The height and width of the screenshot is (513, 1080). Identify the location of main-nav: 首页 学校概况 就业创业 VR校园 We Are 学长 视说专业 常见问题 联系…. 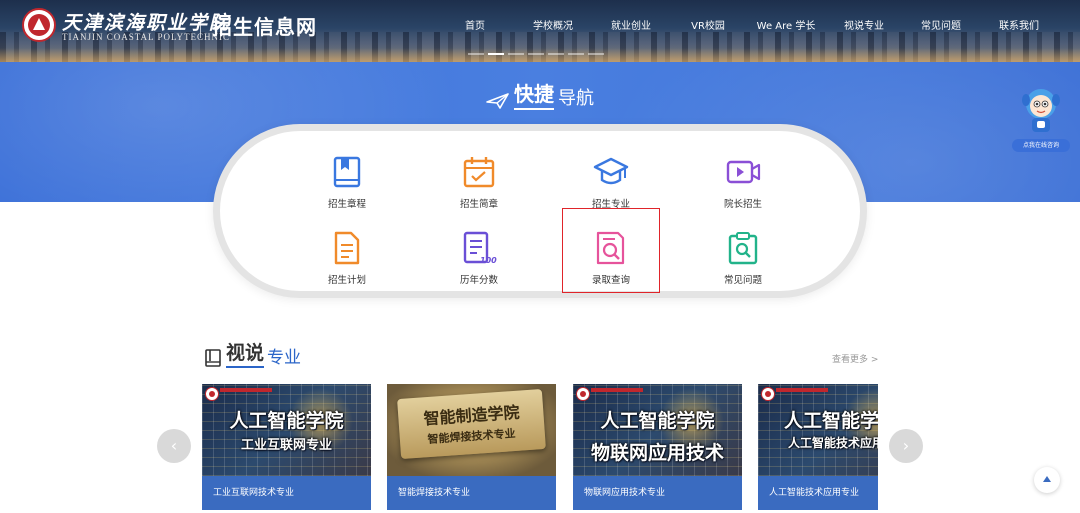
(540, 25).